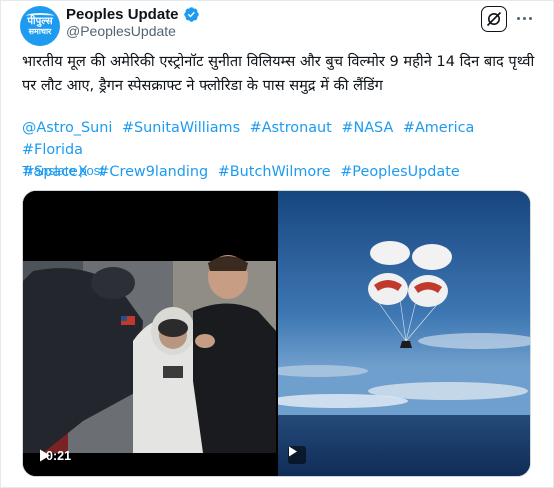 The image size is (554, 488). I want to click on hashtag-link: #Florida, so click(52, 150).